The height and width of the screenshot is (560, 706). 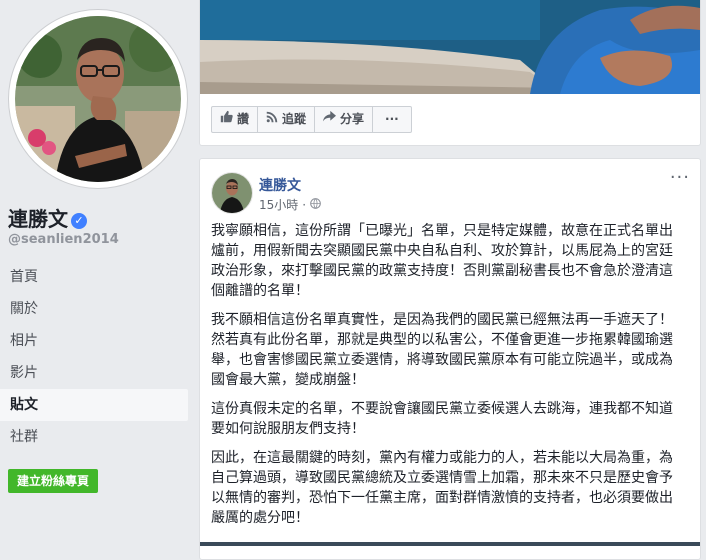 I want to click on page-action-bar: 讚 追蹤 分享 ···, so click(x=311, y=119).